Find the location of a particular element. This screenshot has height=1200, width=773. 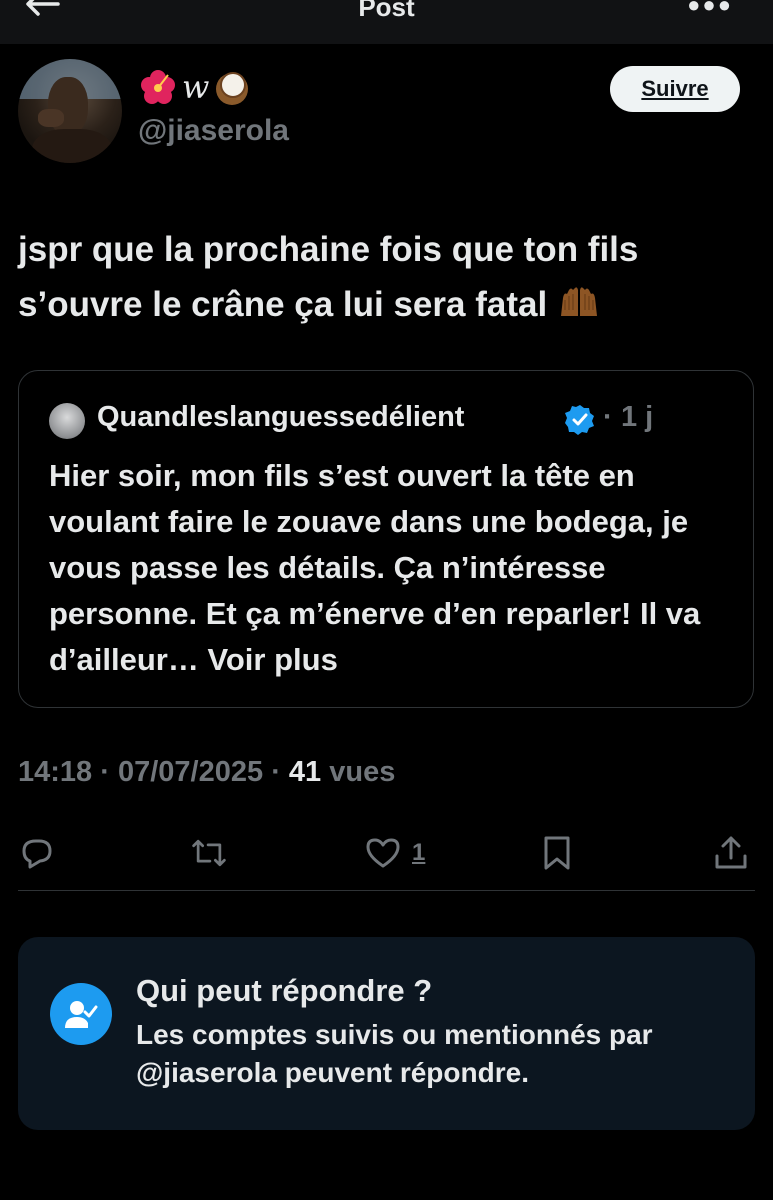

author-avatar is located at coordinates (70, 111).